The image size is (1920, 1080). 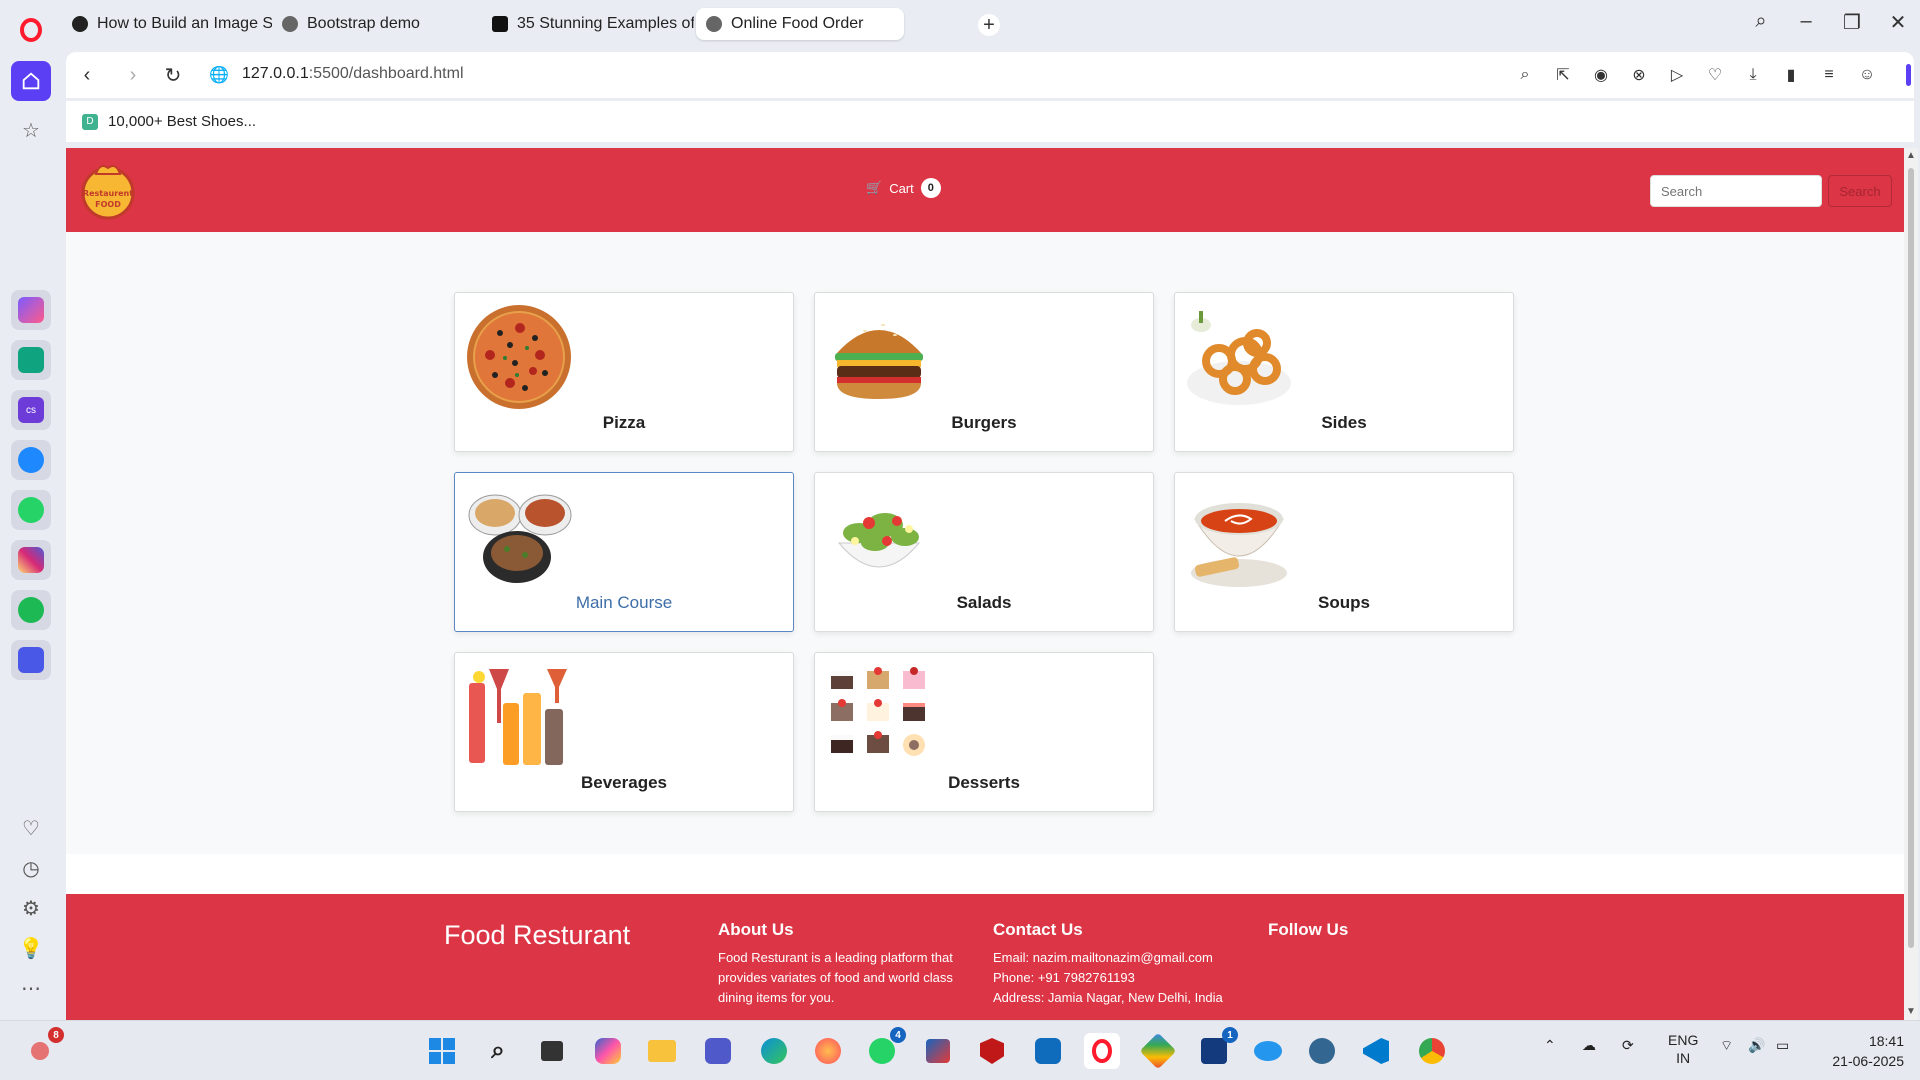 What do you see at coordinates (1791, 75) in the screenshot?
I see `battery-saver-icon: ▮` at bounding box center [1791, 75].